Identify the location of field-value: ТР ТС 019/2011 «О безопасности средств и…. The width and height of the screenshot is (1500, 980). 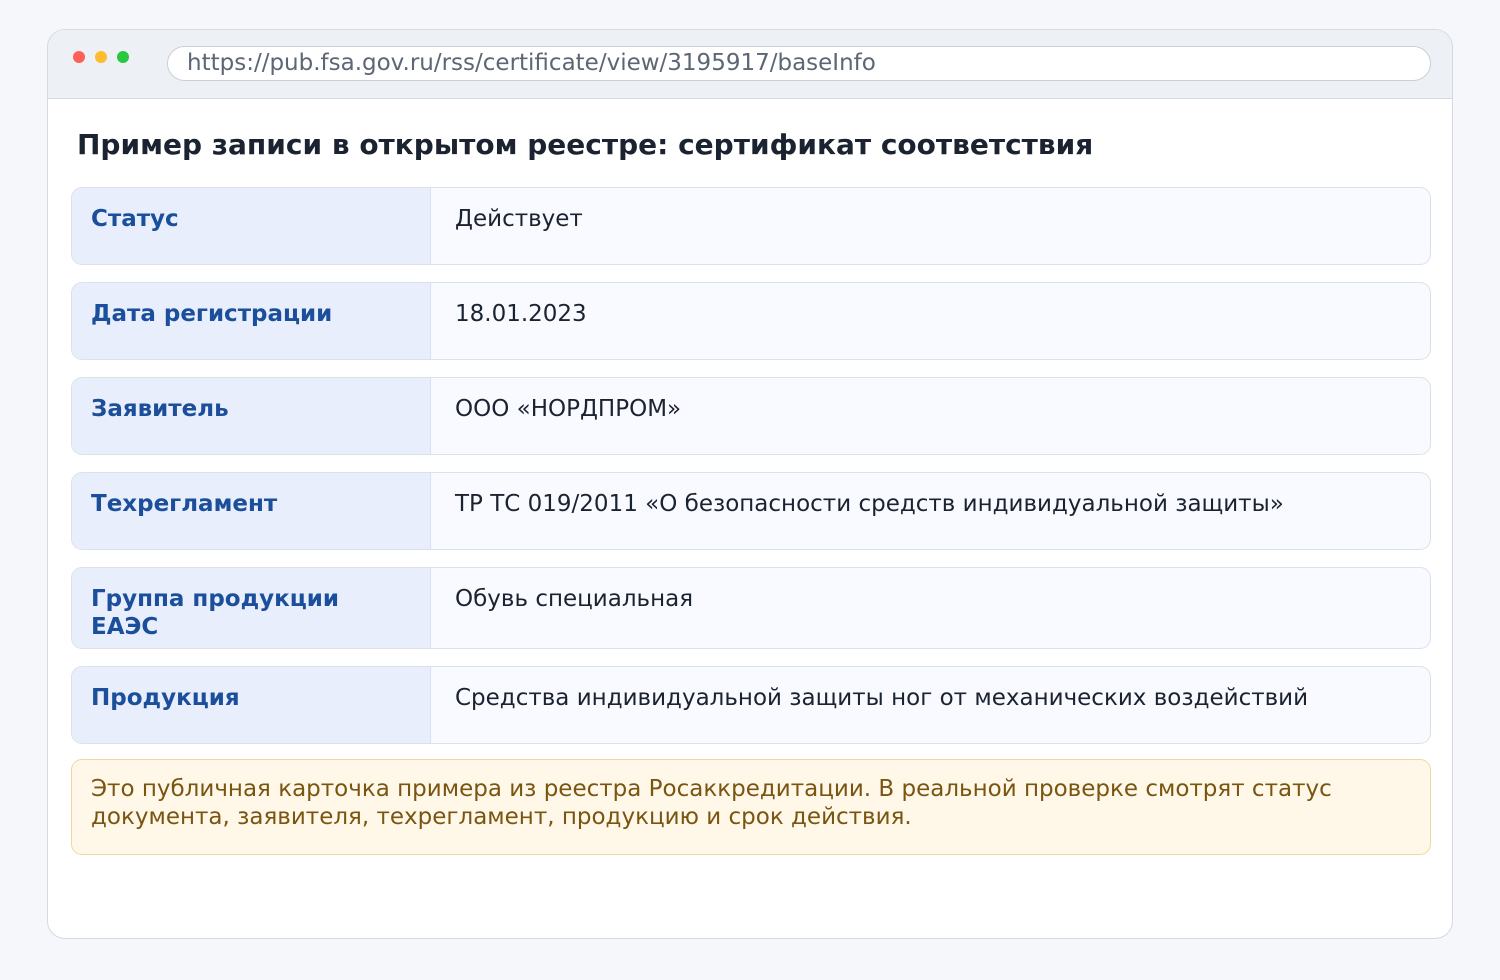
(869, 504).